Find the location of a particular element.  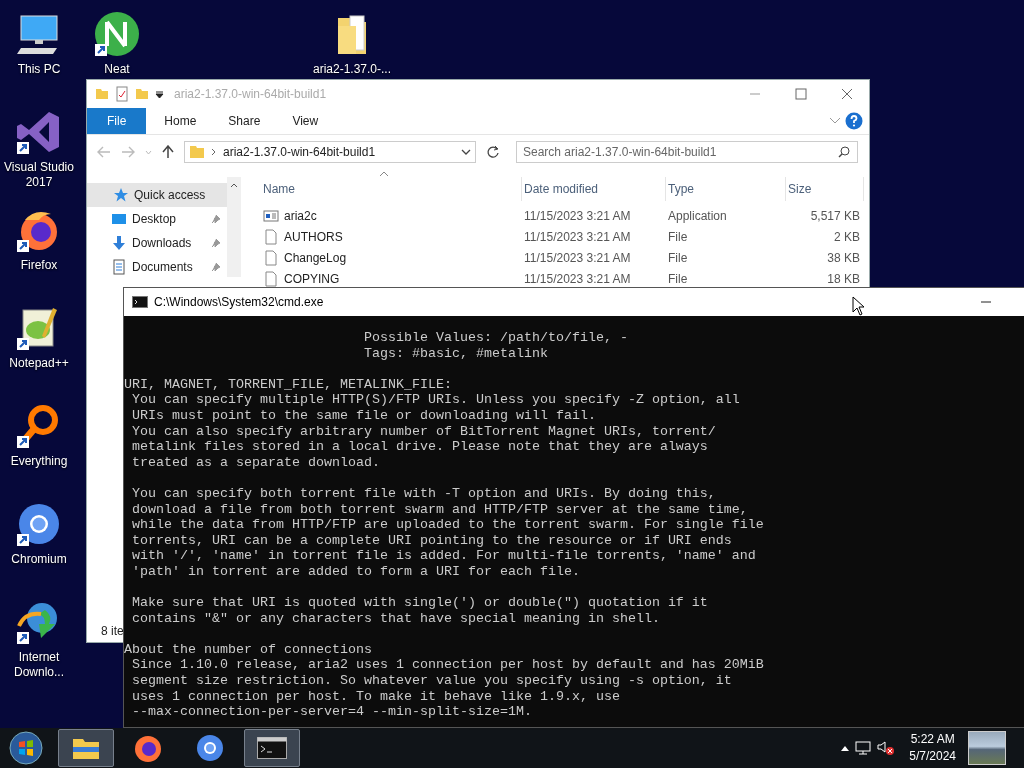

scrollbar is located at coordinates (234, 227).